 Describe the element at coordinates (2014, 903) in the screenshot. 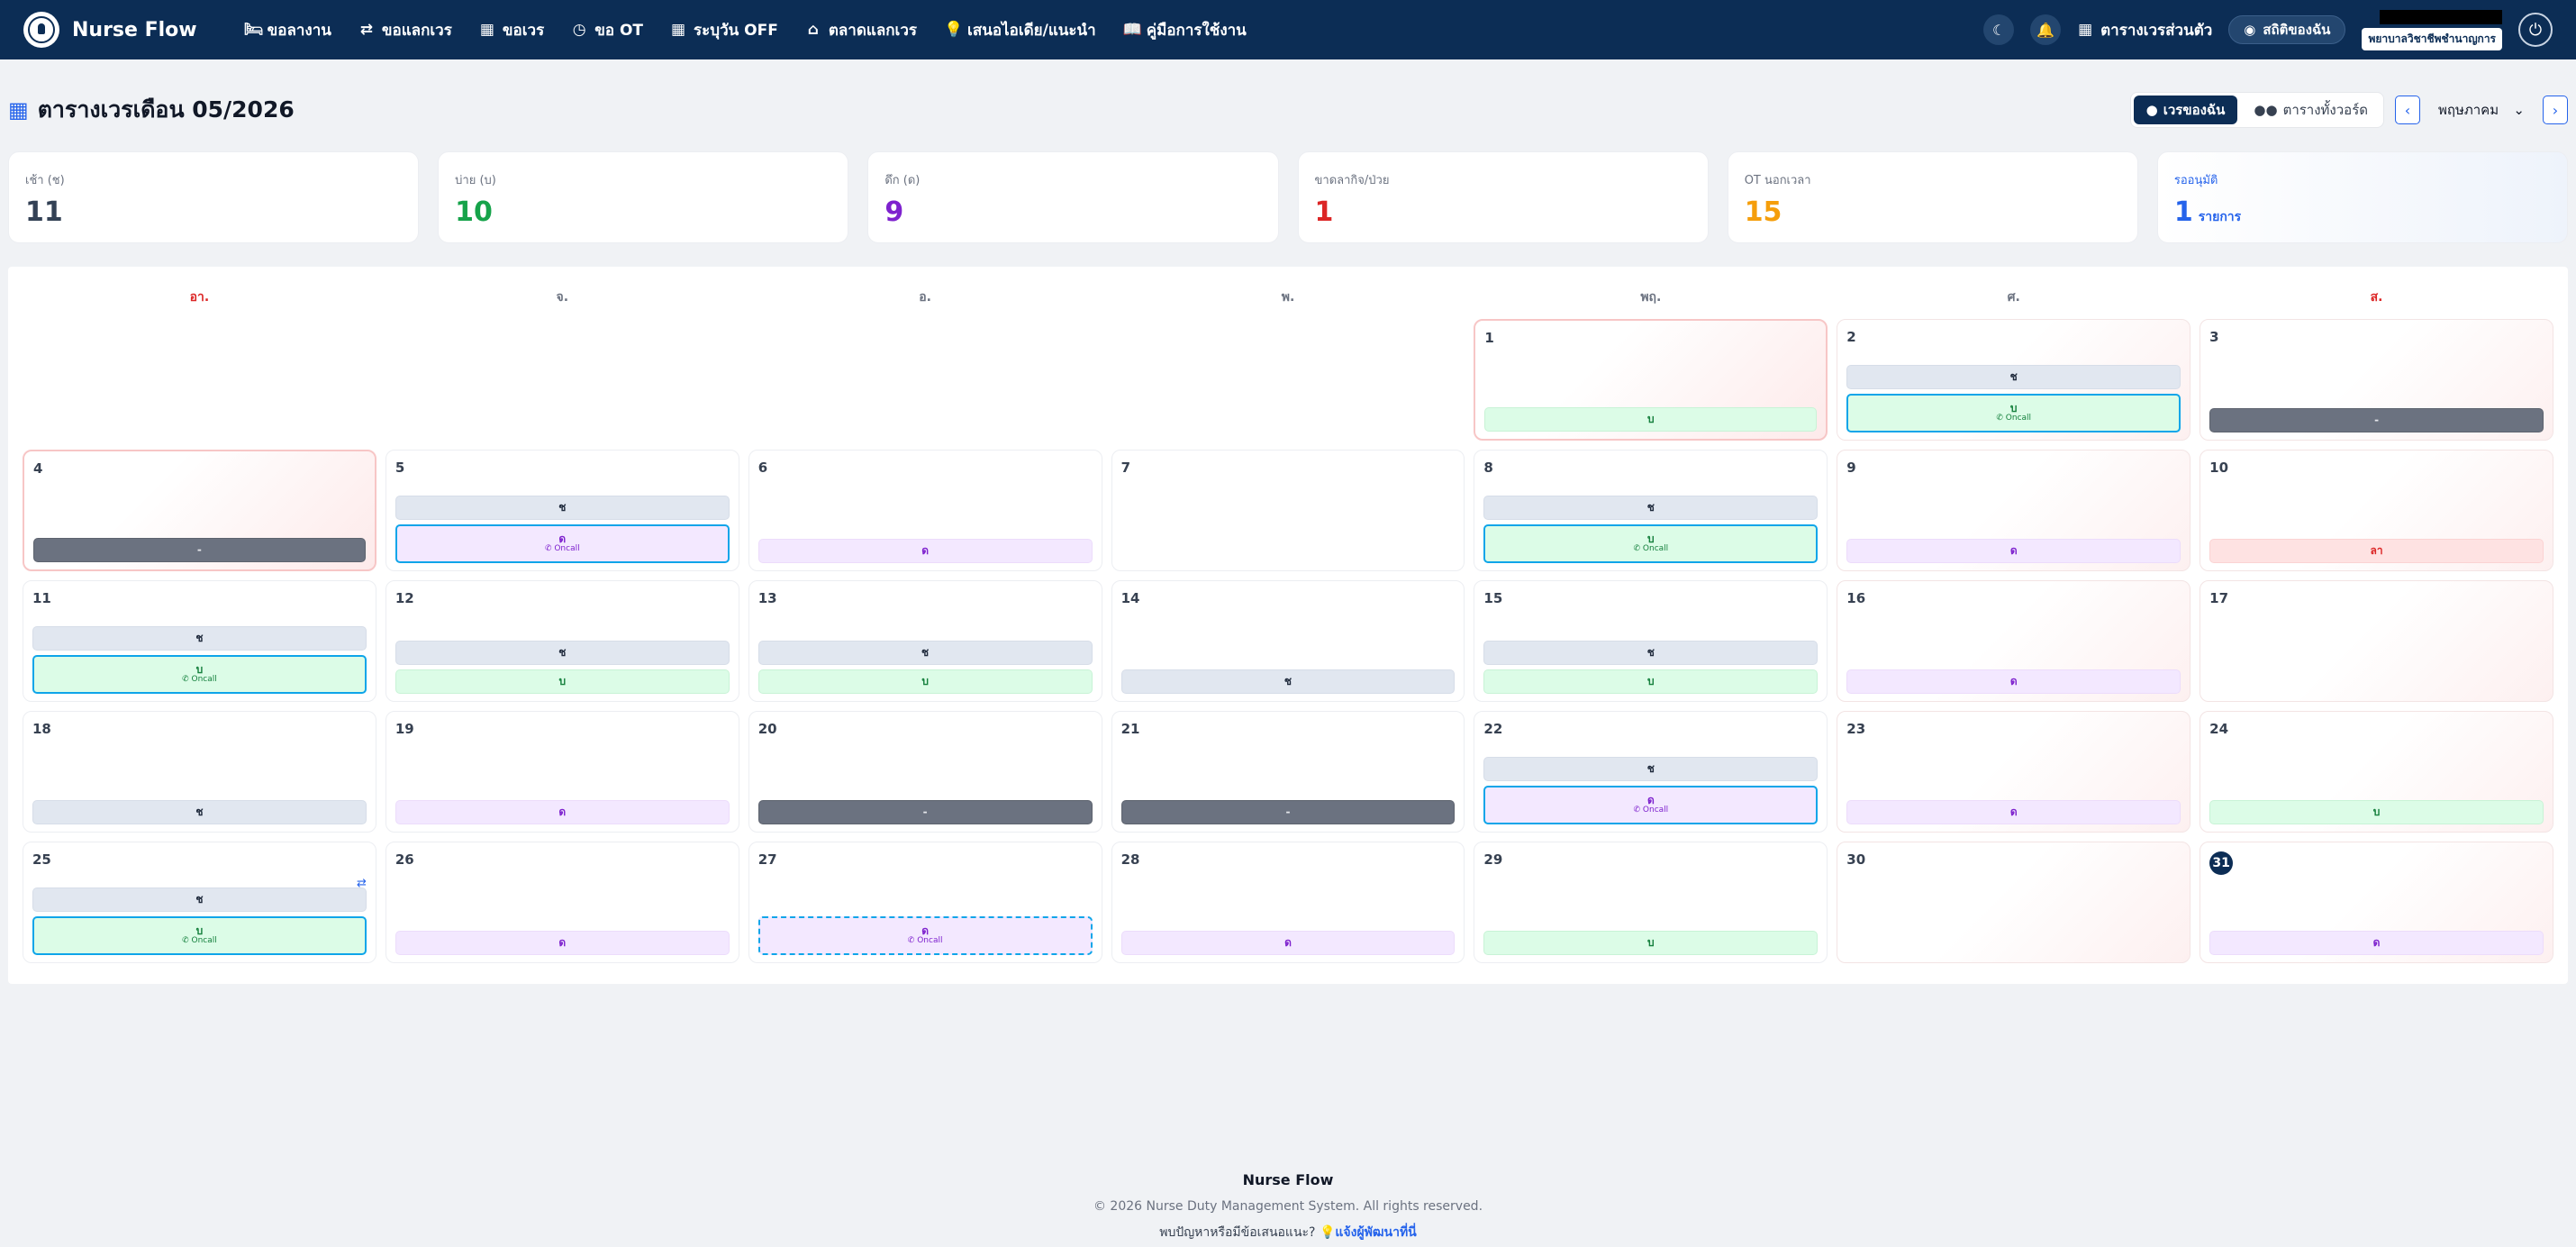

I see `calendar-day-30: 30` at that location.